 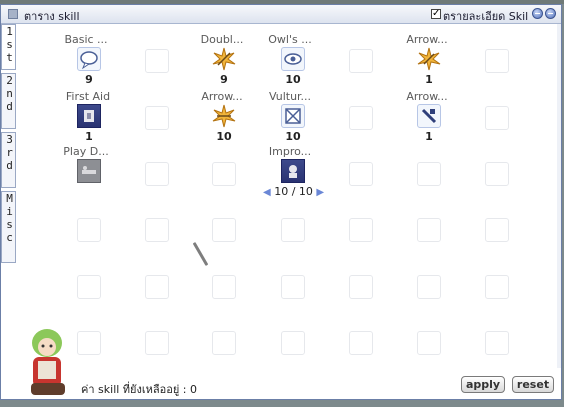 I want to click on decrease-level-icon: ◀, so click(x=267, y=192).